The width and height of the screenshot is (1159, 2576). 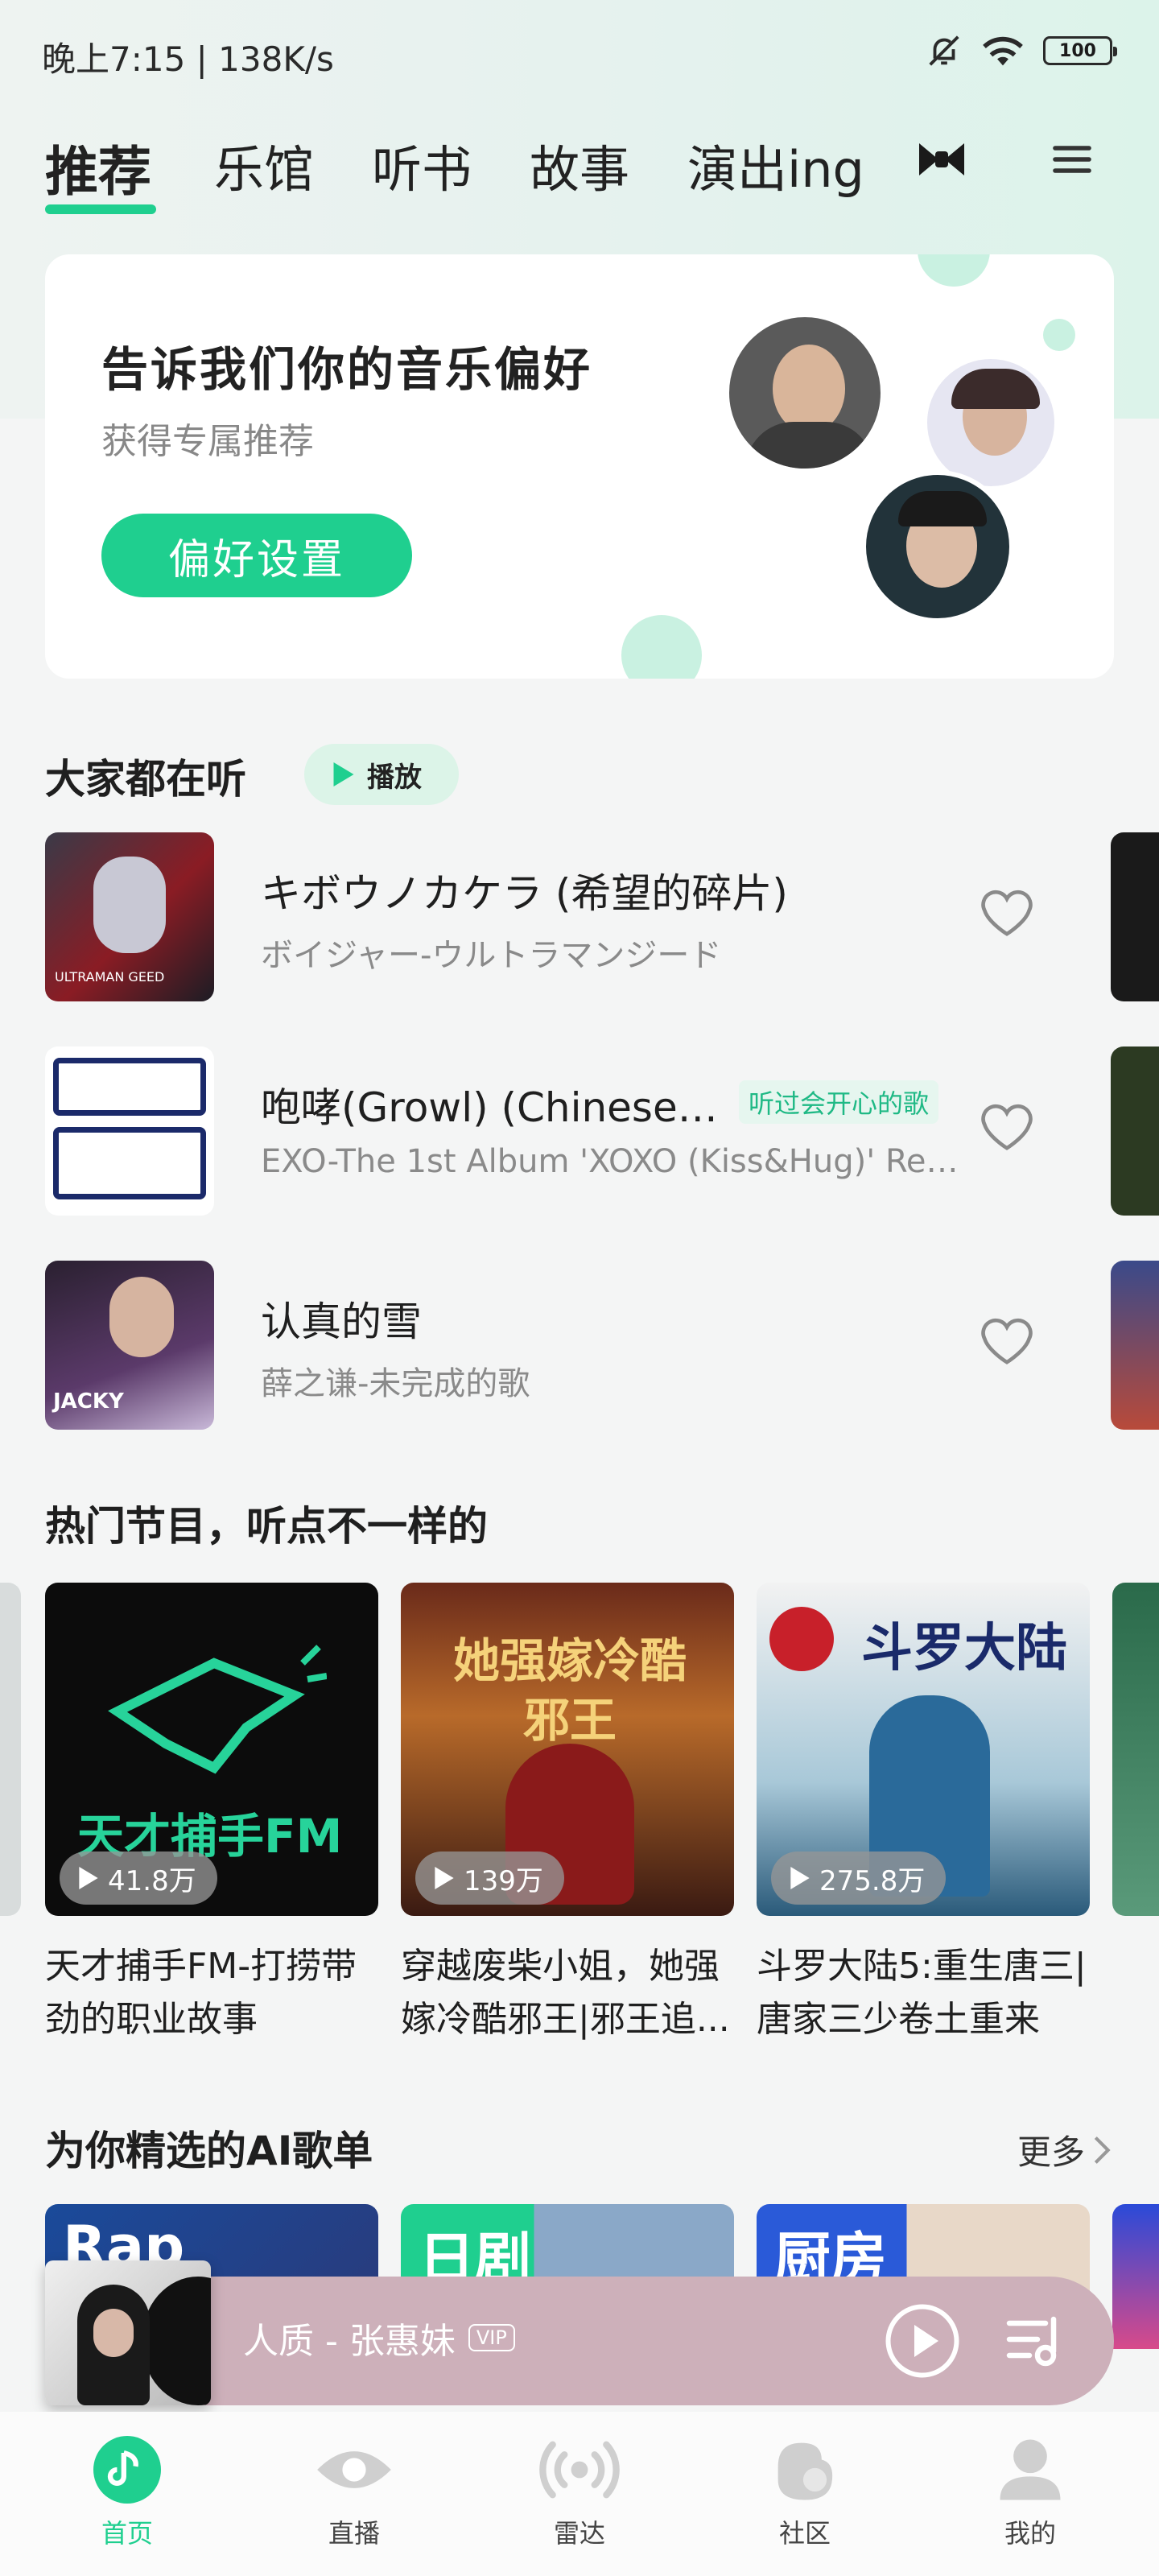 What do you see at coordinates (152, 1880) in the screenshot?
I see `play-count: 41.8万` at bounding box center [152, 1880].